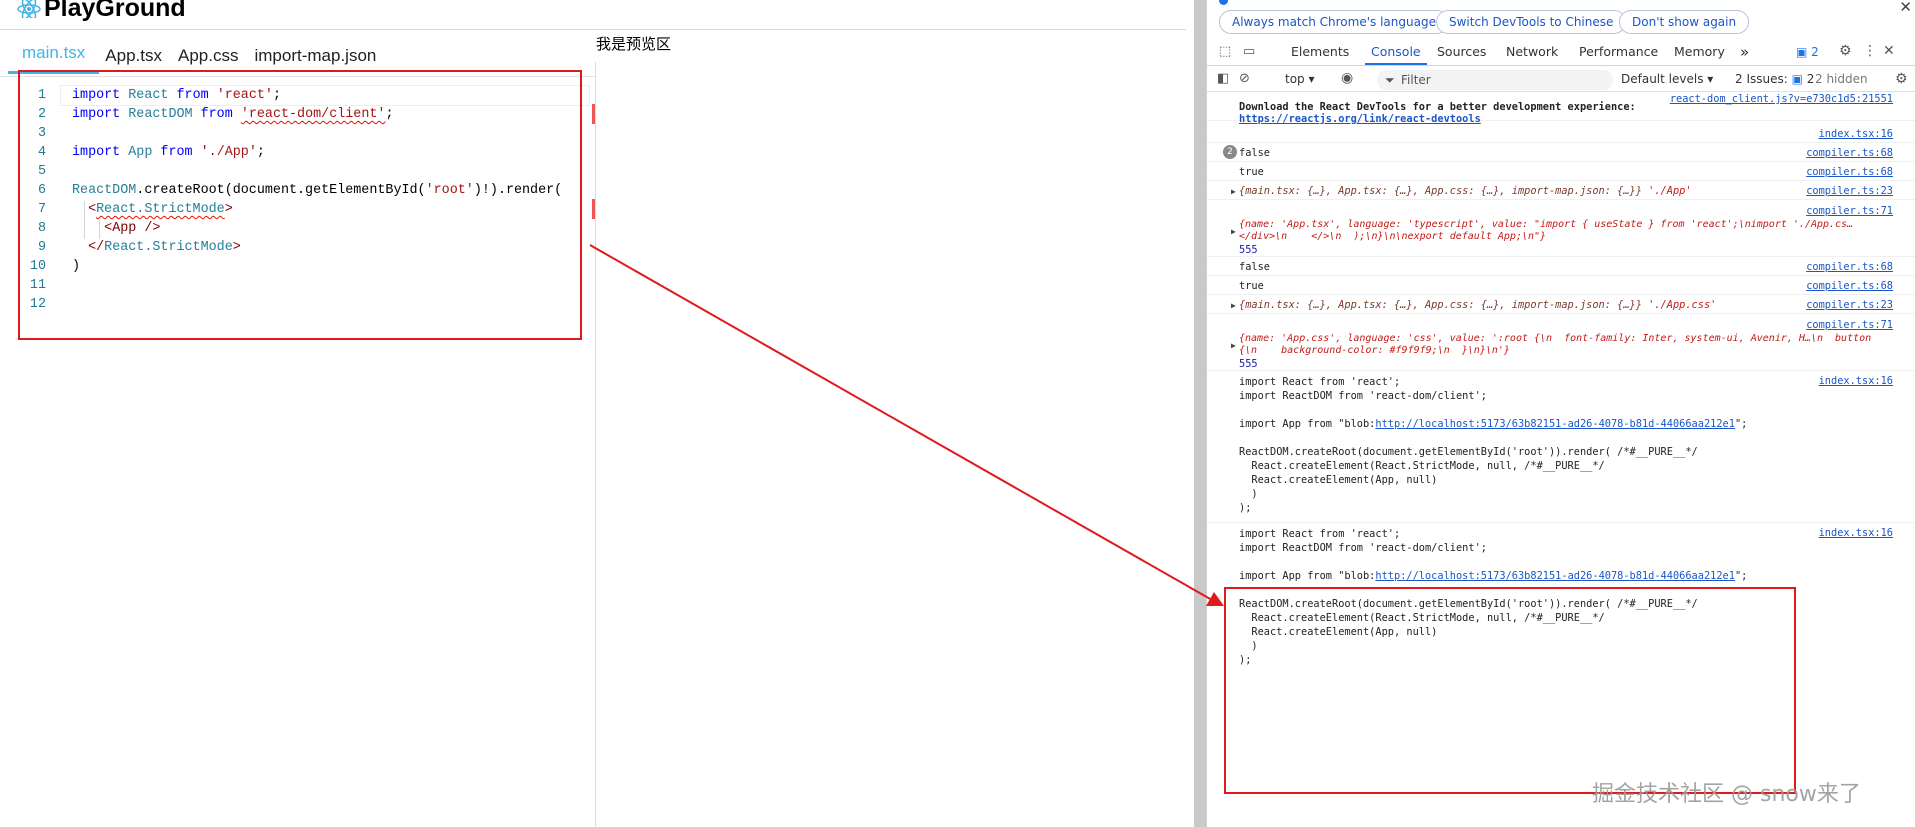  What do you see at coordinates (318, 60) in the screenshot?
I see `tab-import-map-json: import-map.json` at bounding box center [318, 60].